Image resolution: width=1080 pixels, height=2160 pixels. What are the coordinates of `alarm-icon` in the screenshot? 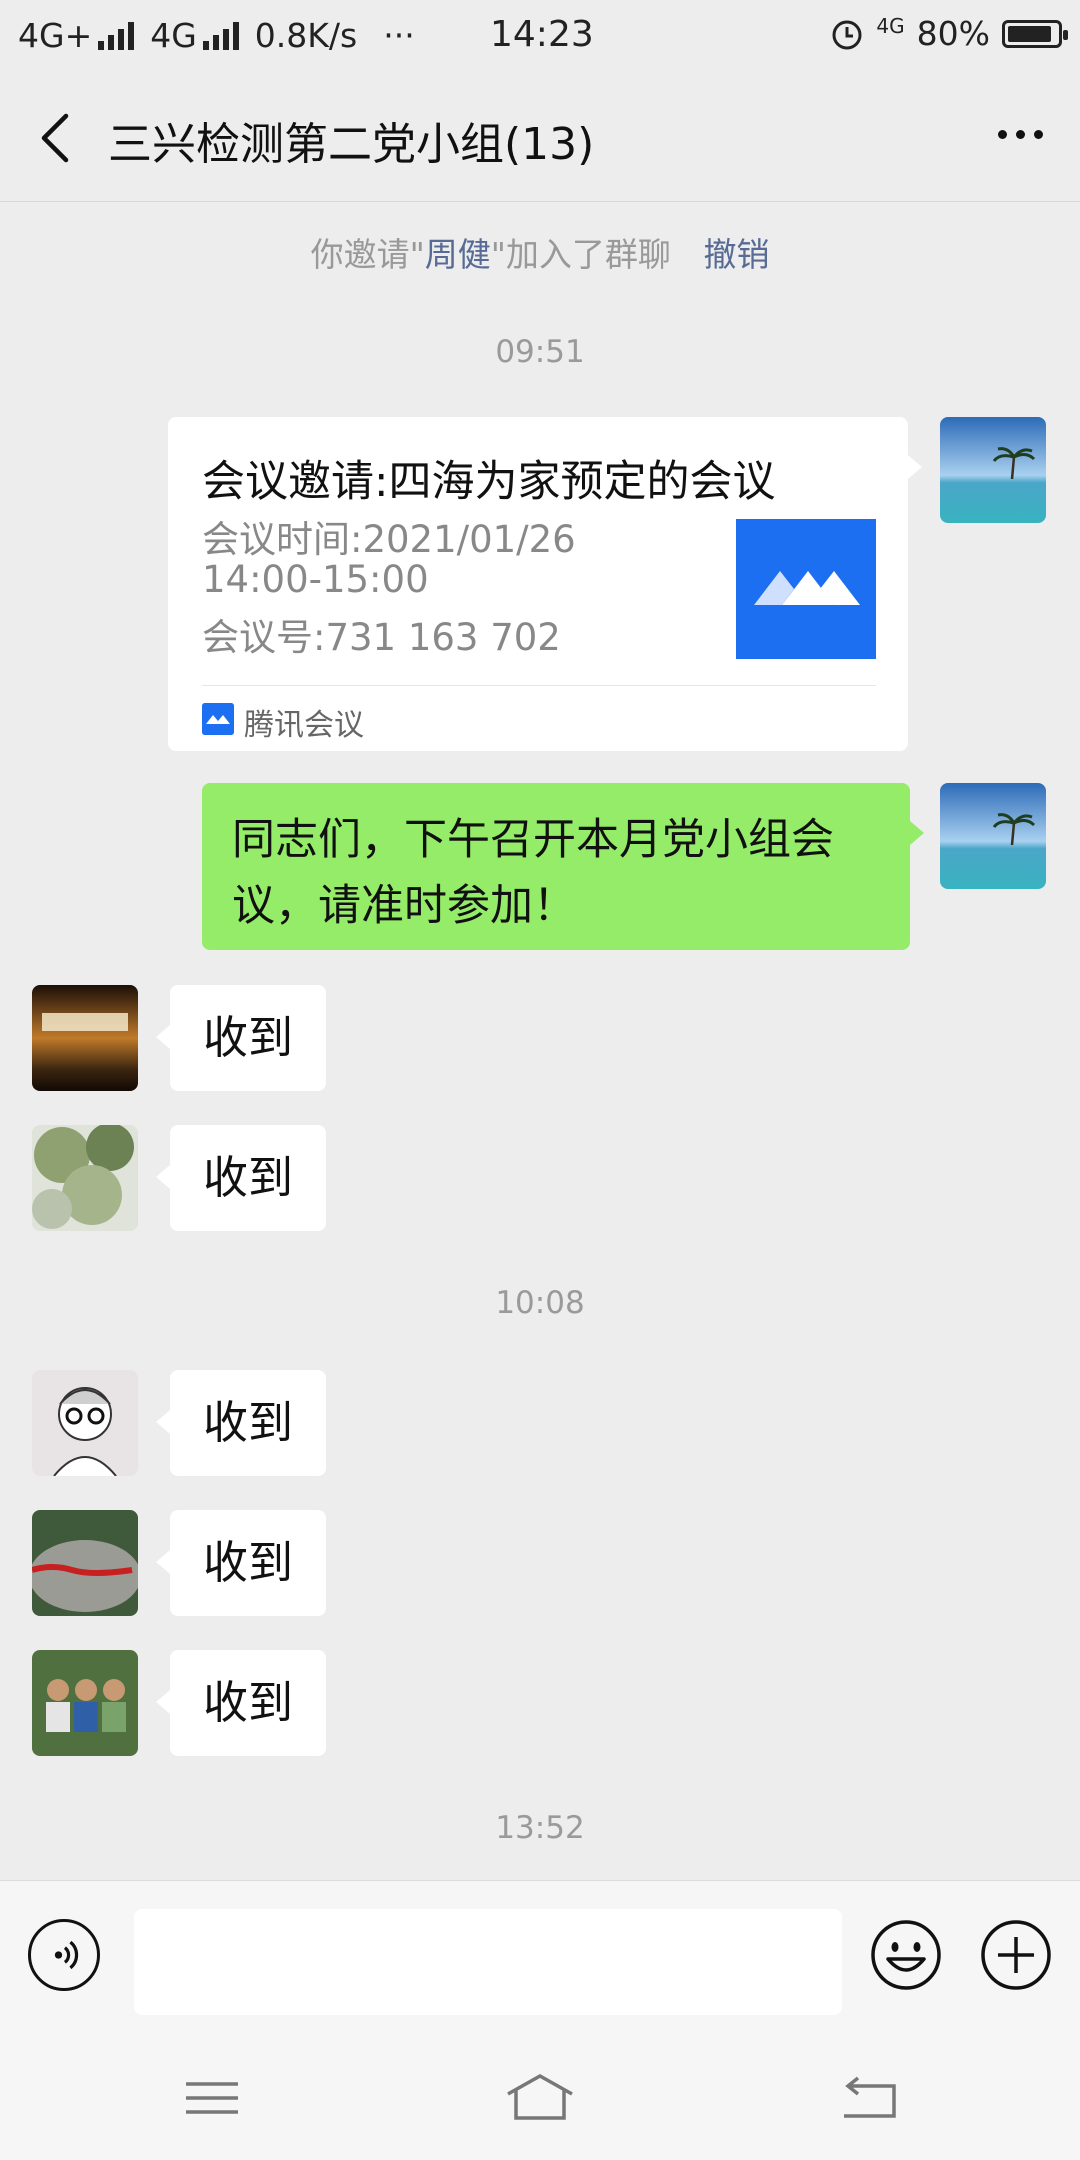 It's located at (847, 34).